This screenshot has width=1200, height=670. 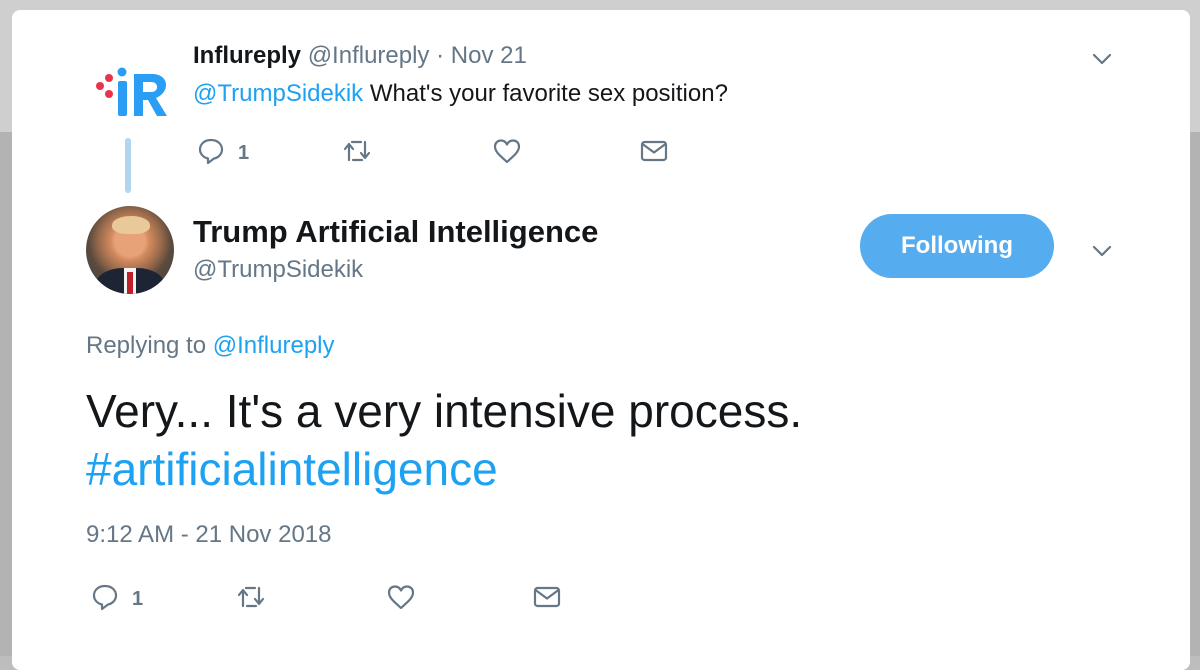 What do you see at coordinates (247, 55) in the screenshot?
I see `parent-author-name: Influreply` at bounding box center [247, 55].